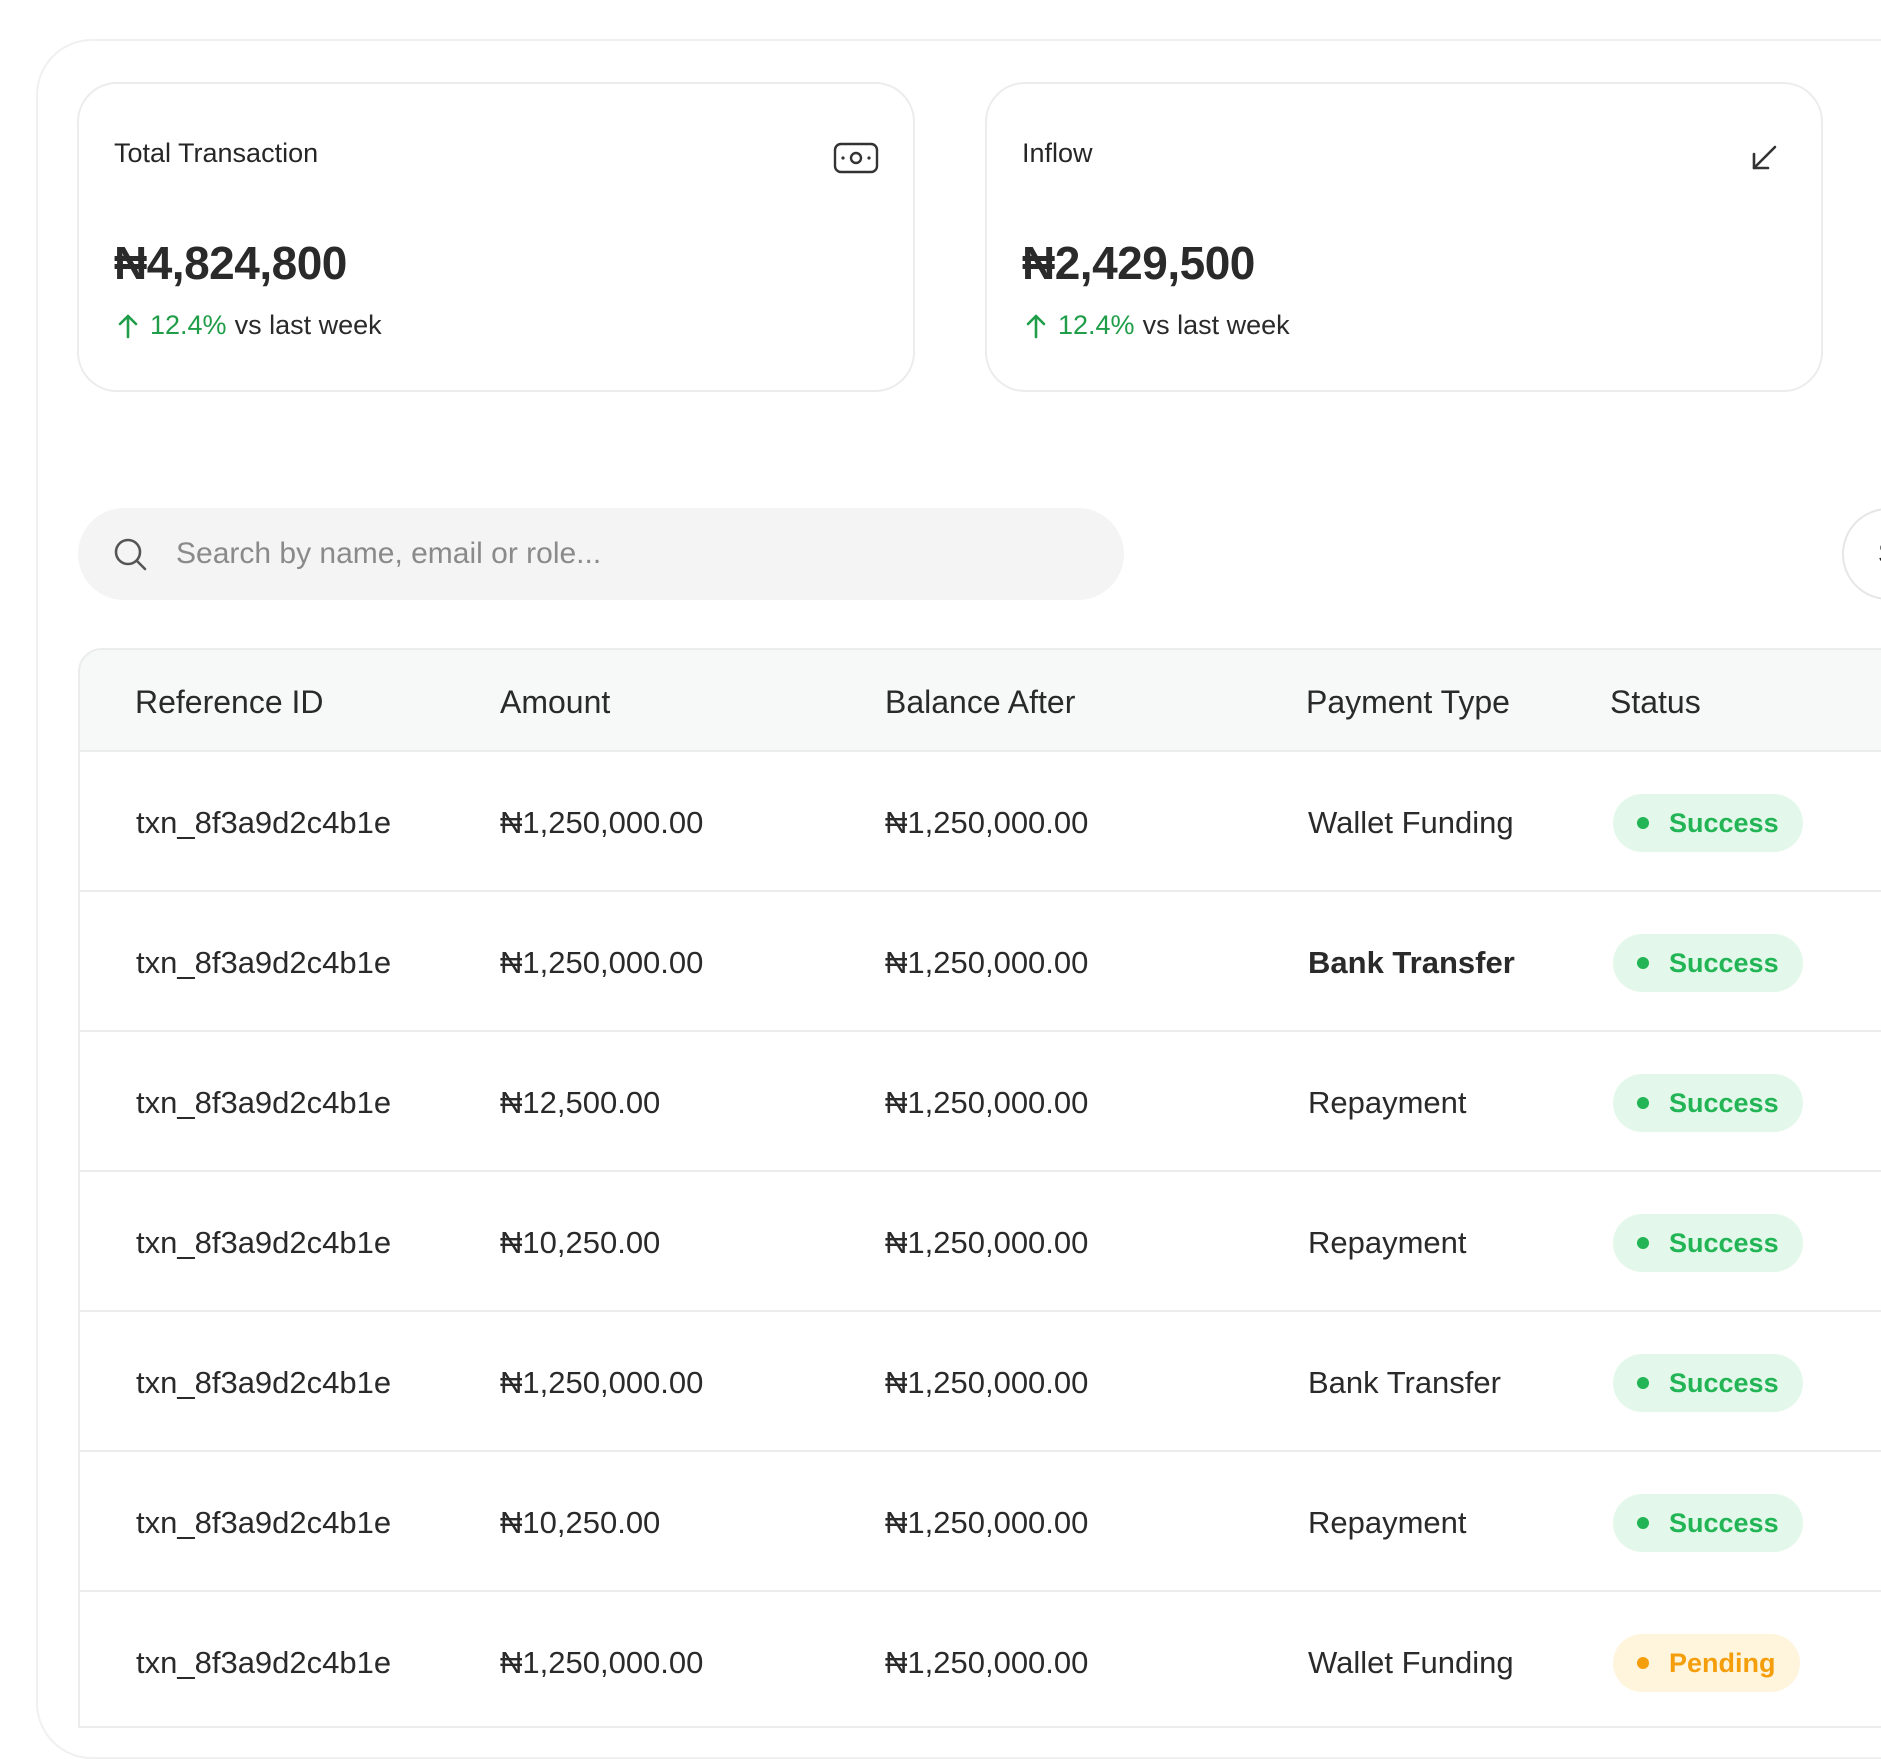  I want to click on status-label: Pending, so click(1722, 1662).